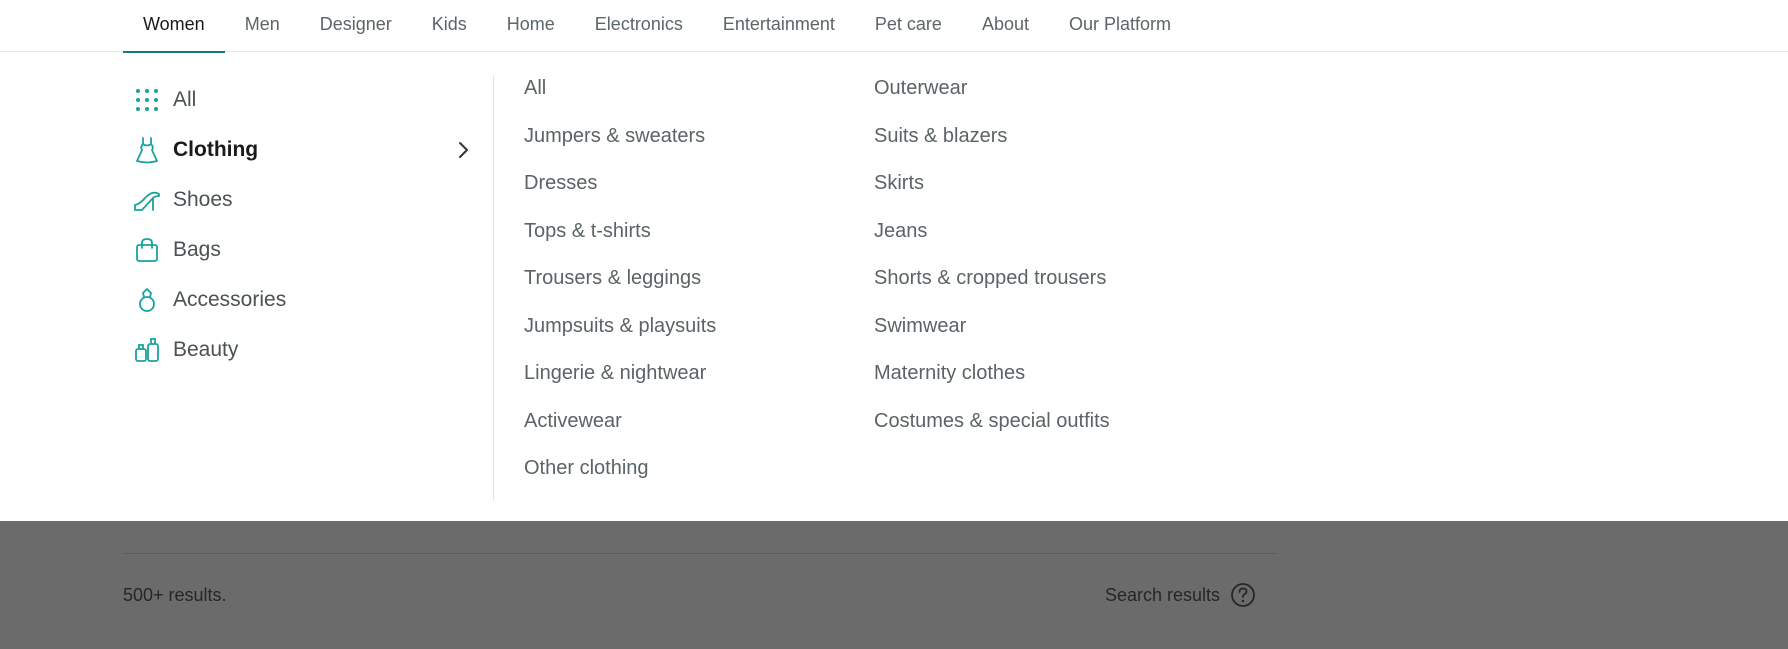 The width and height of the screenshot is (1788, 649). I want to click on search-results-label: Search results, so click(1163, 595).